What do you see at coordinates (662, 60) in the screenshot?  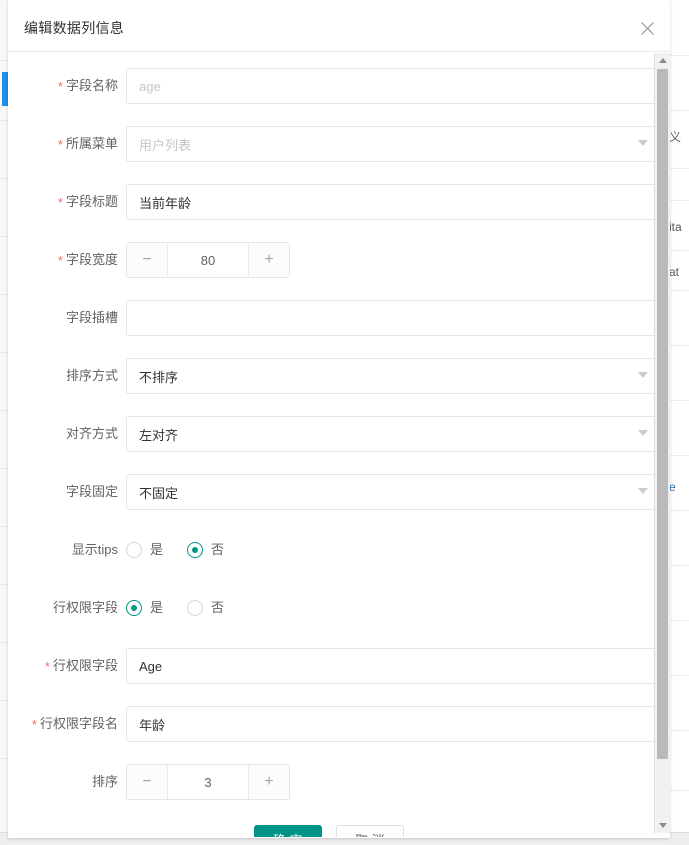 I see `scroll-up-arrow-icon` at bounding box center [662, 60].